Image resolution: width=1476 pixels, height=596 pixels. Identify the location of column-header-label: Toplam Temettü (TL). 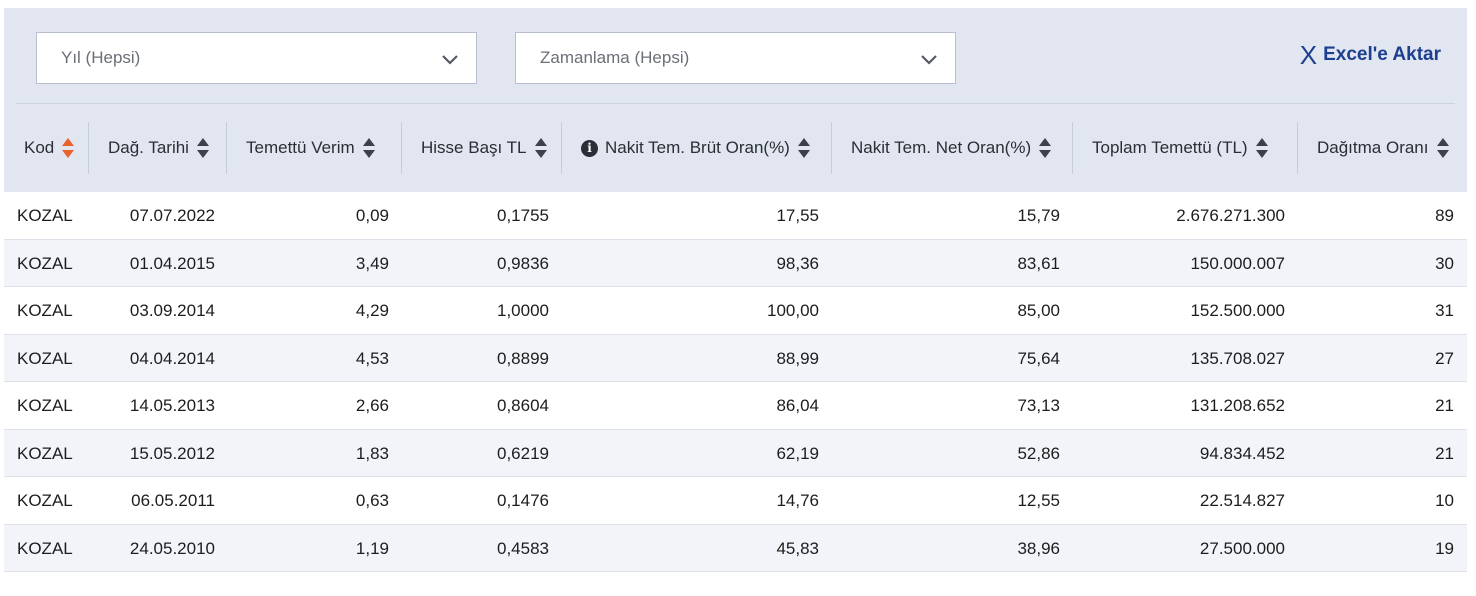
(1170, 147).